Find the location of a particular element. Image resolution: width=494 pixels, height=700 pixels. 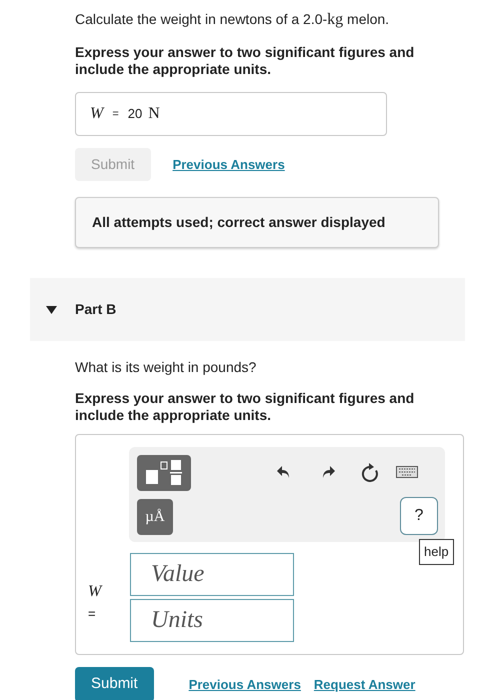

equals-sign: = is located at coordinates (92, 614).